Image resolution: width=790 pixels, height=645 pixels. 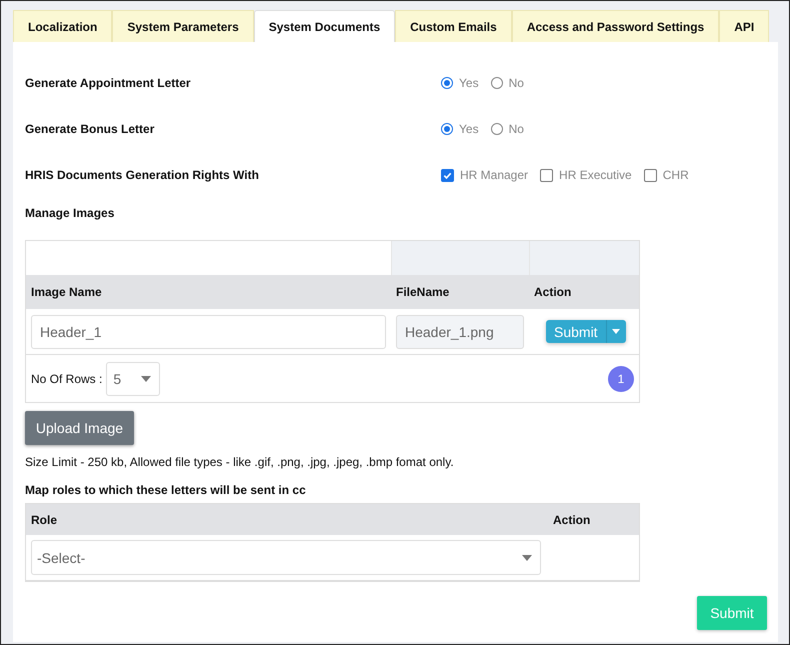 I want to click on column-header: Image Name, so click(x=66, y=292).